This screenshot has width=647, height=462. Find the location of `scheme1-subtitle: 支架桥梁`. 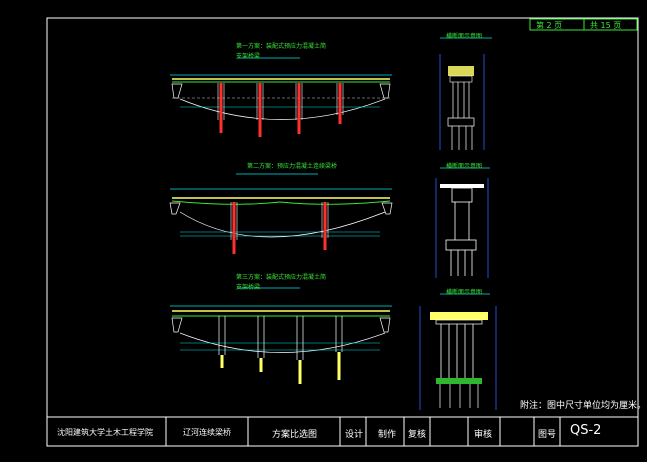

scheme1-subtitle: 支架桥梁 is located at coordinates (248, 56).